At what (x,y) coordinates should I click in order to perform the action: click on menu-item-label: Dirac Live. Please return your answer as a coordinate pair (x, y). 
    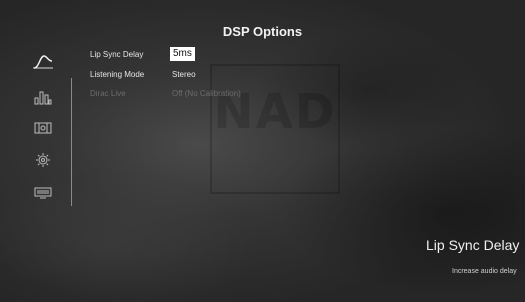
    Looking at the image, I should click on (108, 93).